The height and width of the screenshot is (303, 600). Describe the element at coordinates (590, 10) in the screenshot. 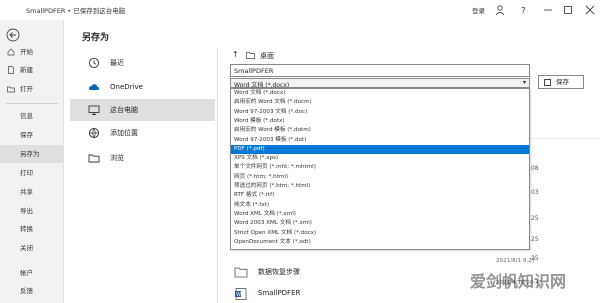

I see `close-icon` at that location.